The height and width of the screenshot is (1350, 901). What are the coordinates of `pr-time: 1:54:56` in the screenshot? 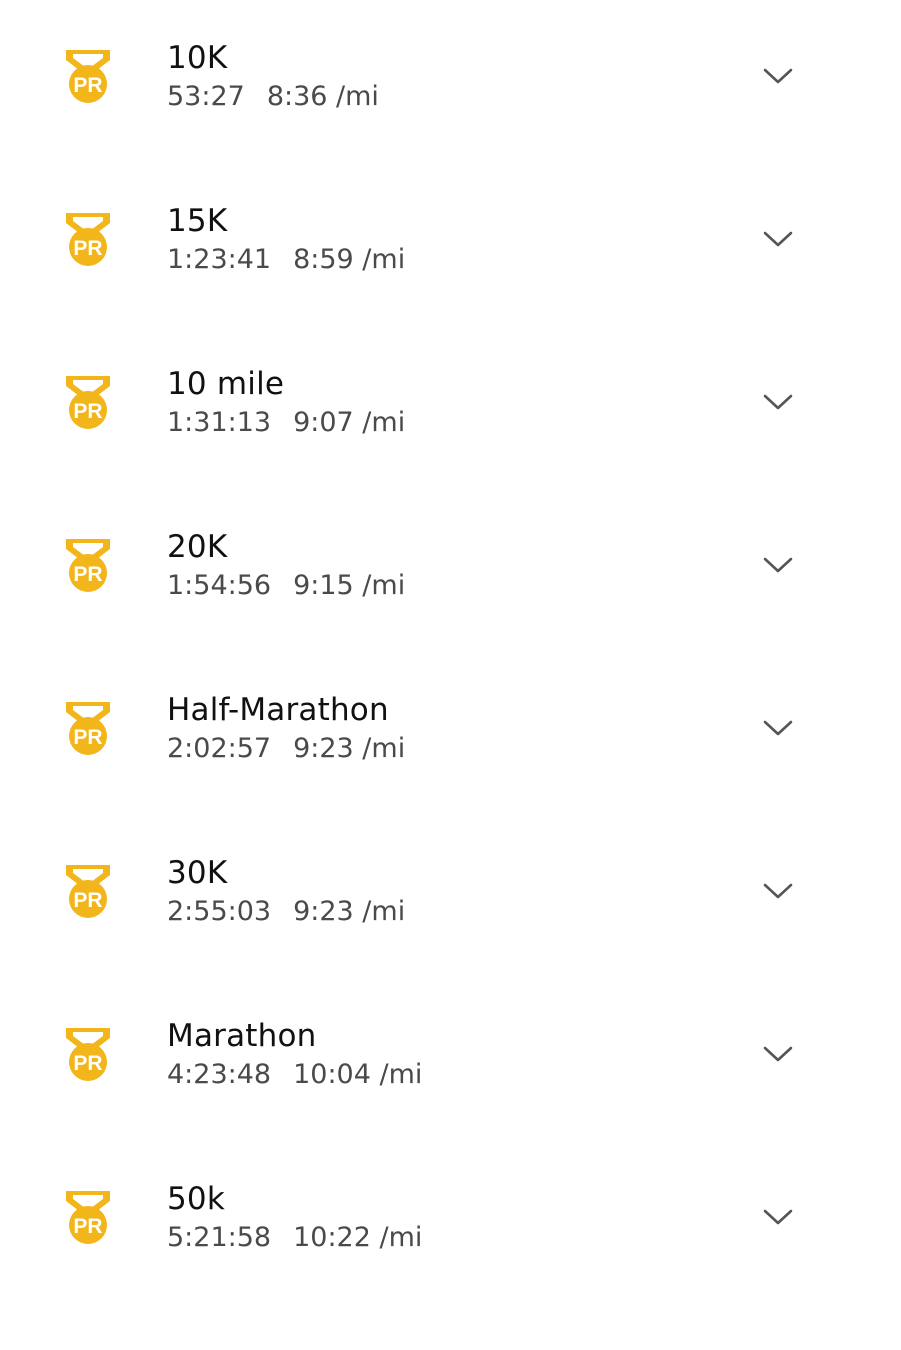 It's located at (219, 585).